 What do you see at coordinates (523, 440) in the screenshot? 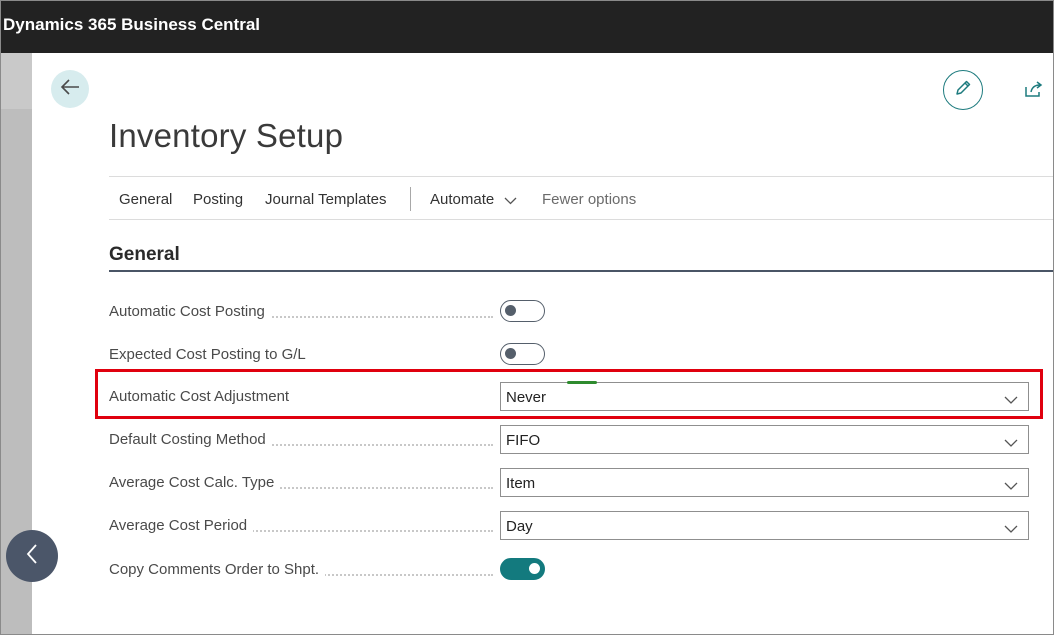
I see `select-value: FIFO` at bounding box center [523, 440].